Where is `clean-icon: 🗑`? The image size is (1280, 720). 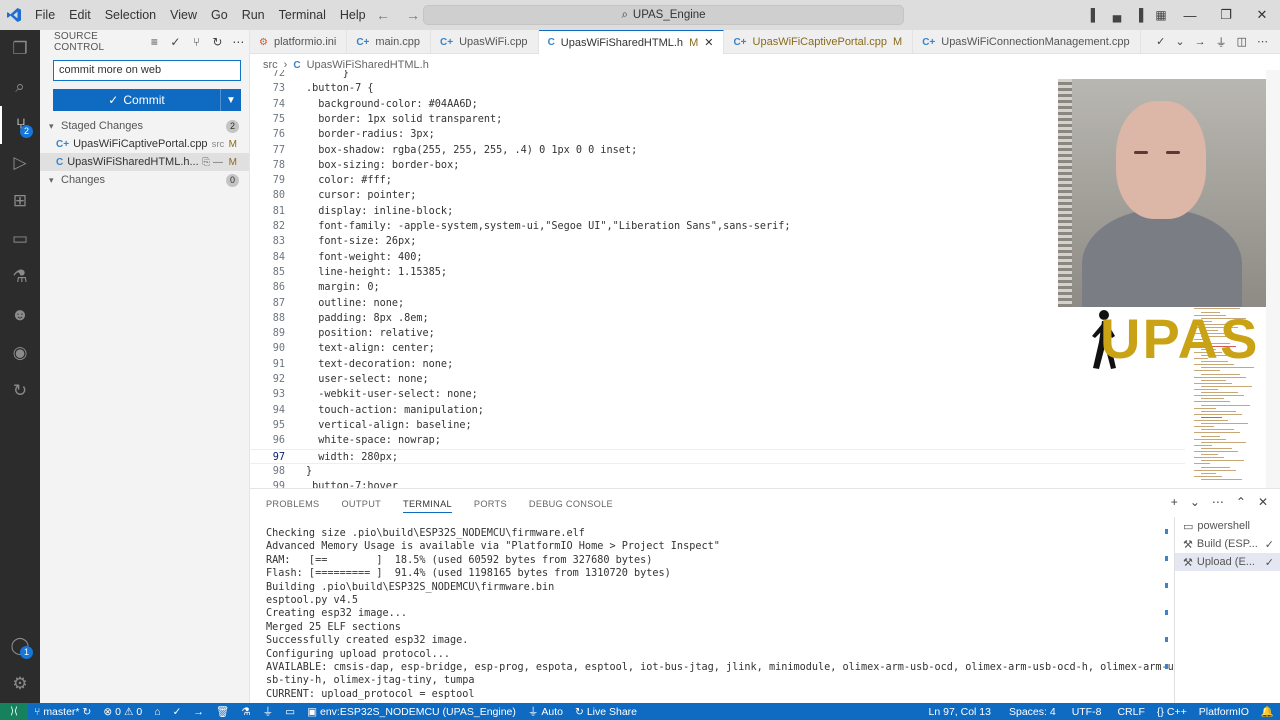
clean-icon: 🗑 is located at coordinates (222, 711).